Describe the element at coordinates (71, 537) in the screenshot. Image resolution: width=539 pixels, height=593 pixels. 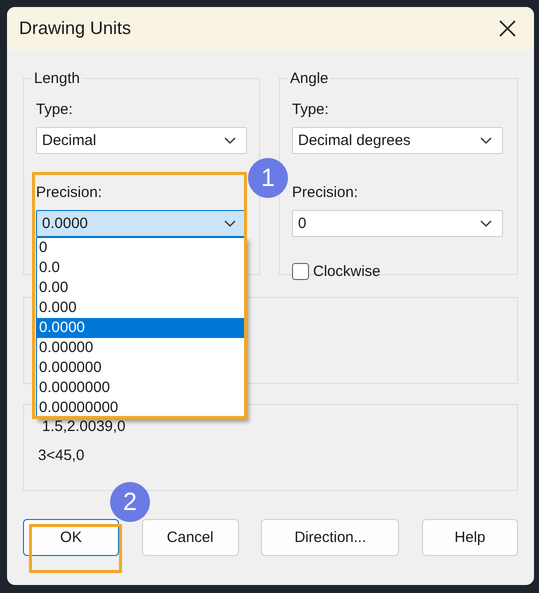
I see `dialog-button: OK` at that location.